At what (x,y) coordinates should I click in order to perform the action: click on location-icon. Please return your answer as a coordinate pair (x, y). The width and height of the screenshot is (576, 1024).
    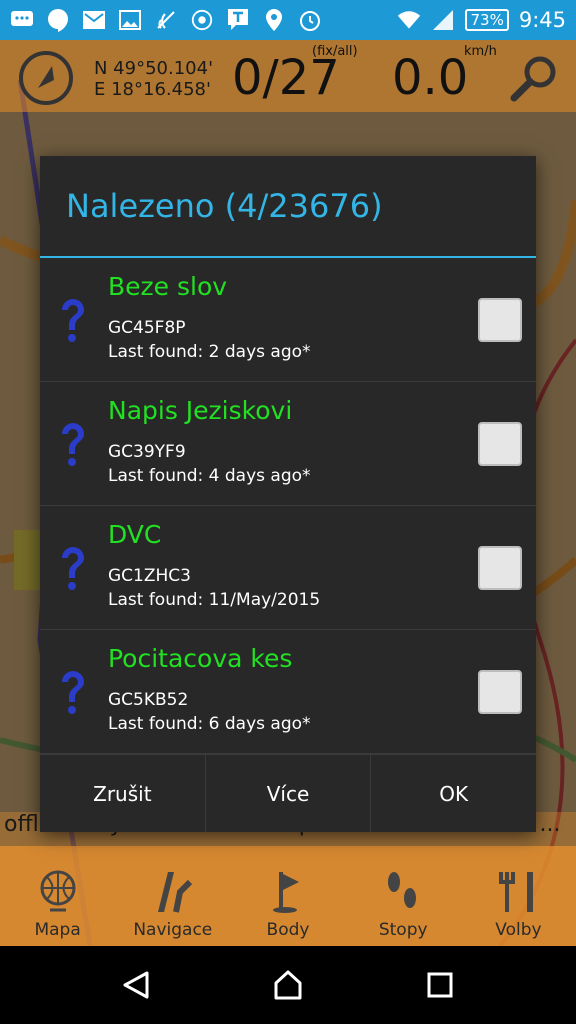
    Looking at the image, I should click on (274, 20).